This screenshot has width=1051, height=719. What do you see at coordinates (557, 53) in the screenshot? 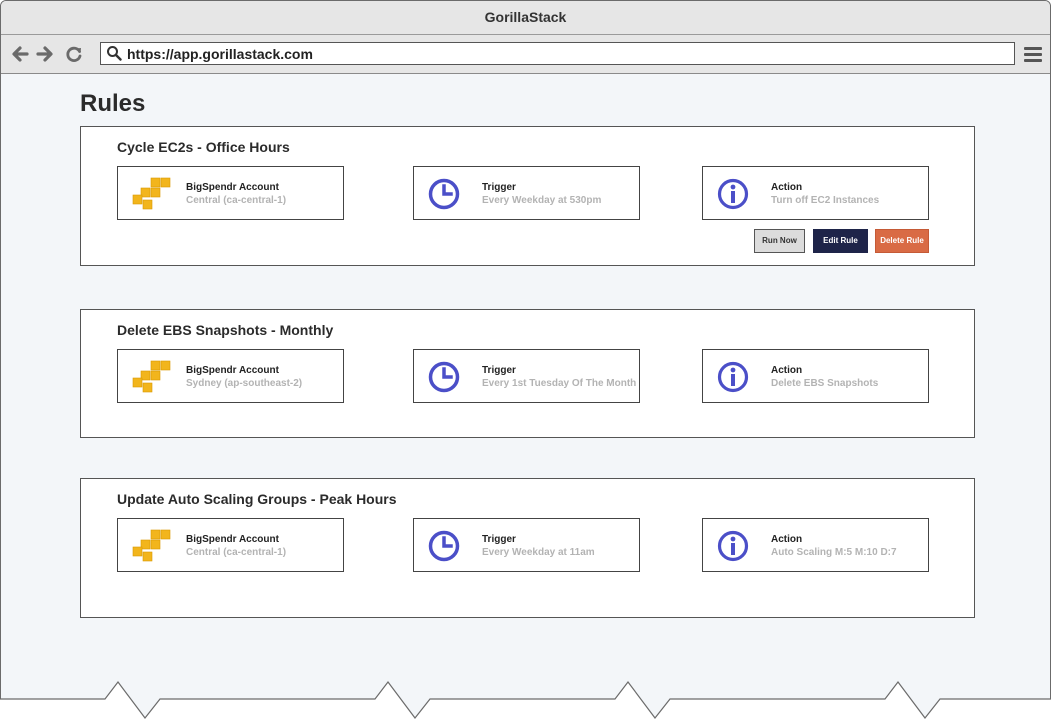
I see `address-bar: https://app.gorillastack.com` at bounding box center [557, 53].